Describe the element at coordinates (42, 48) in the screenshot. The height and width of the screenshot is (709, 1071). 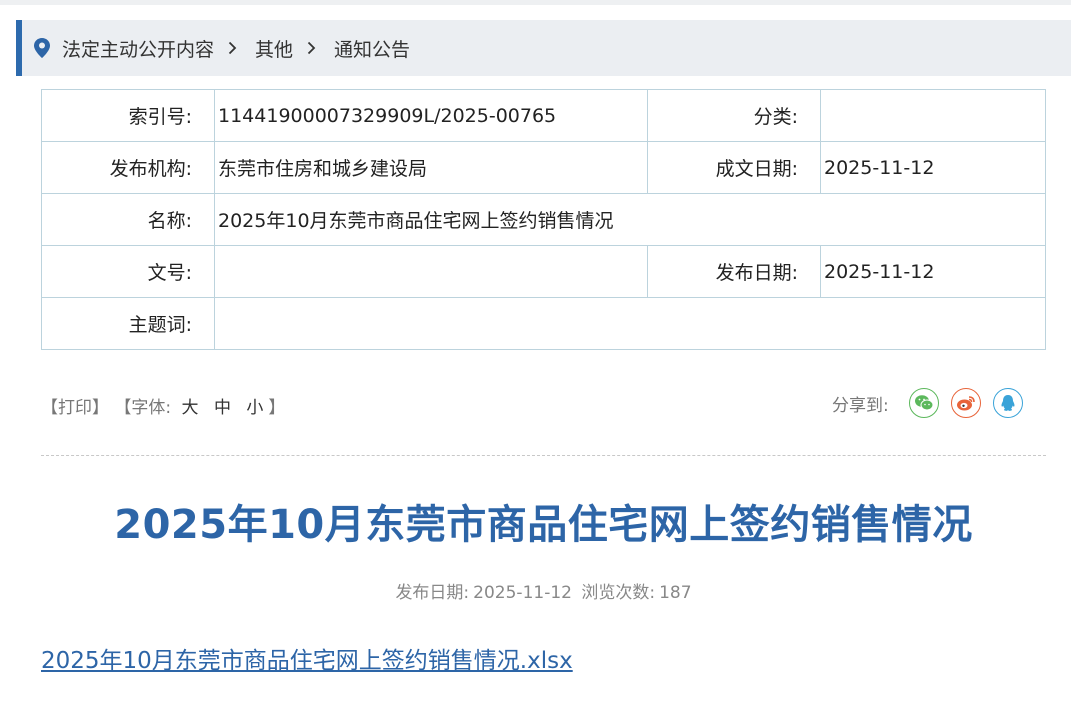
I see `location-pin-icon` at that location.